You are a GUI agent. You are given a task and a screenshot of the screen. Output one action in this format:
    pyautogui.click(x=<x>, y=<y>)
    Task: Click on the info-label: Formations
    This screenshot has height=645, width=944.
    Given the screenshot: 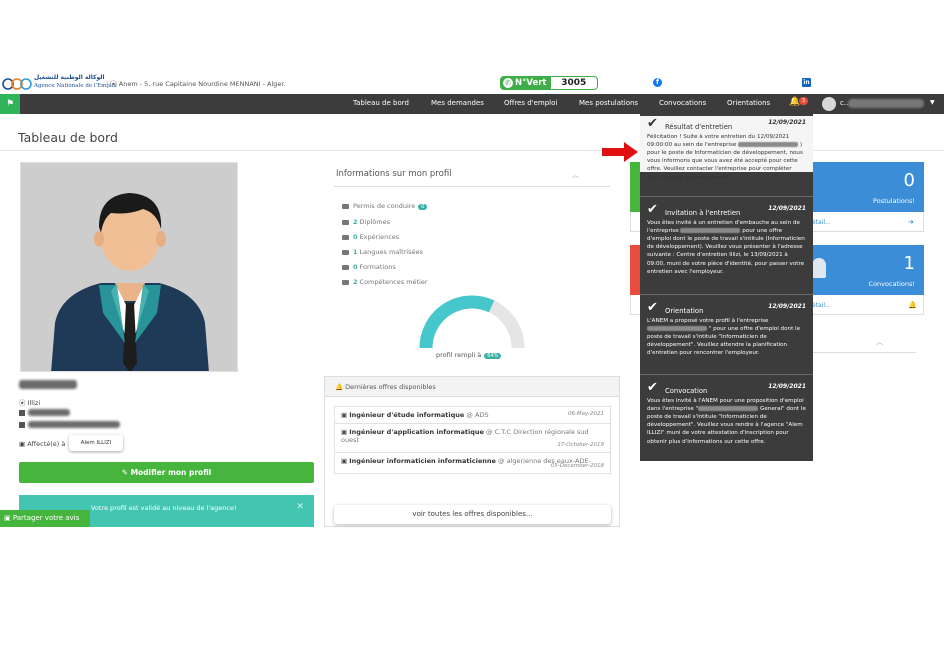 What is the action you would take?
    pyautogui.click(x=377, y=267)
    